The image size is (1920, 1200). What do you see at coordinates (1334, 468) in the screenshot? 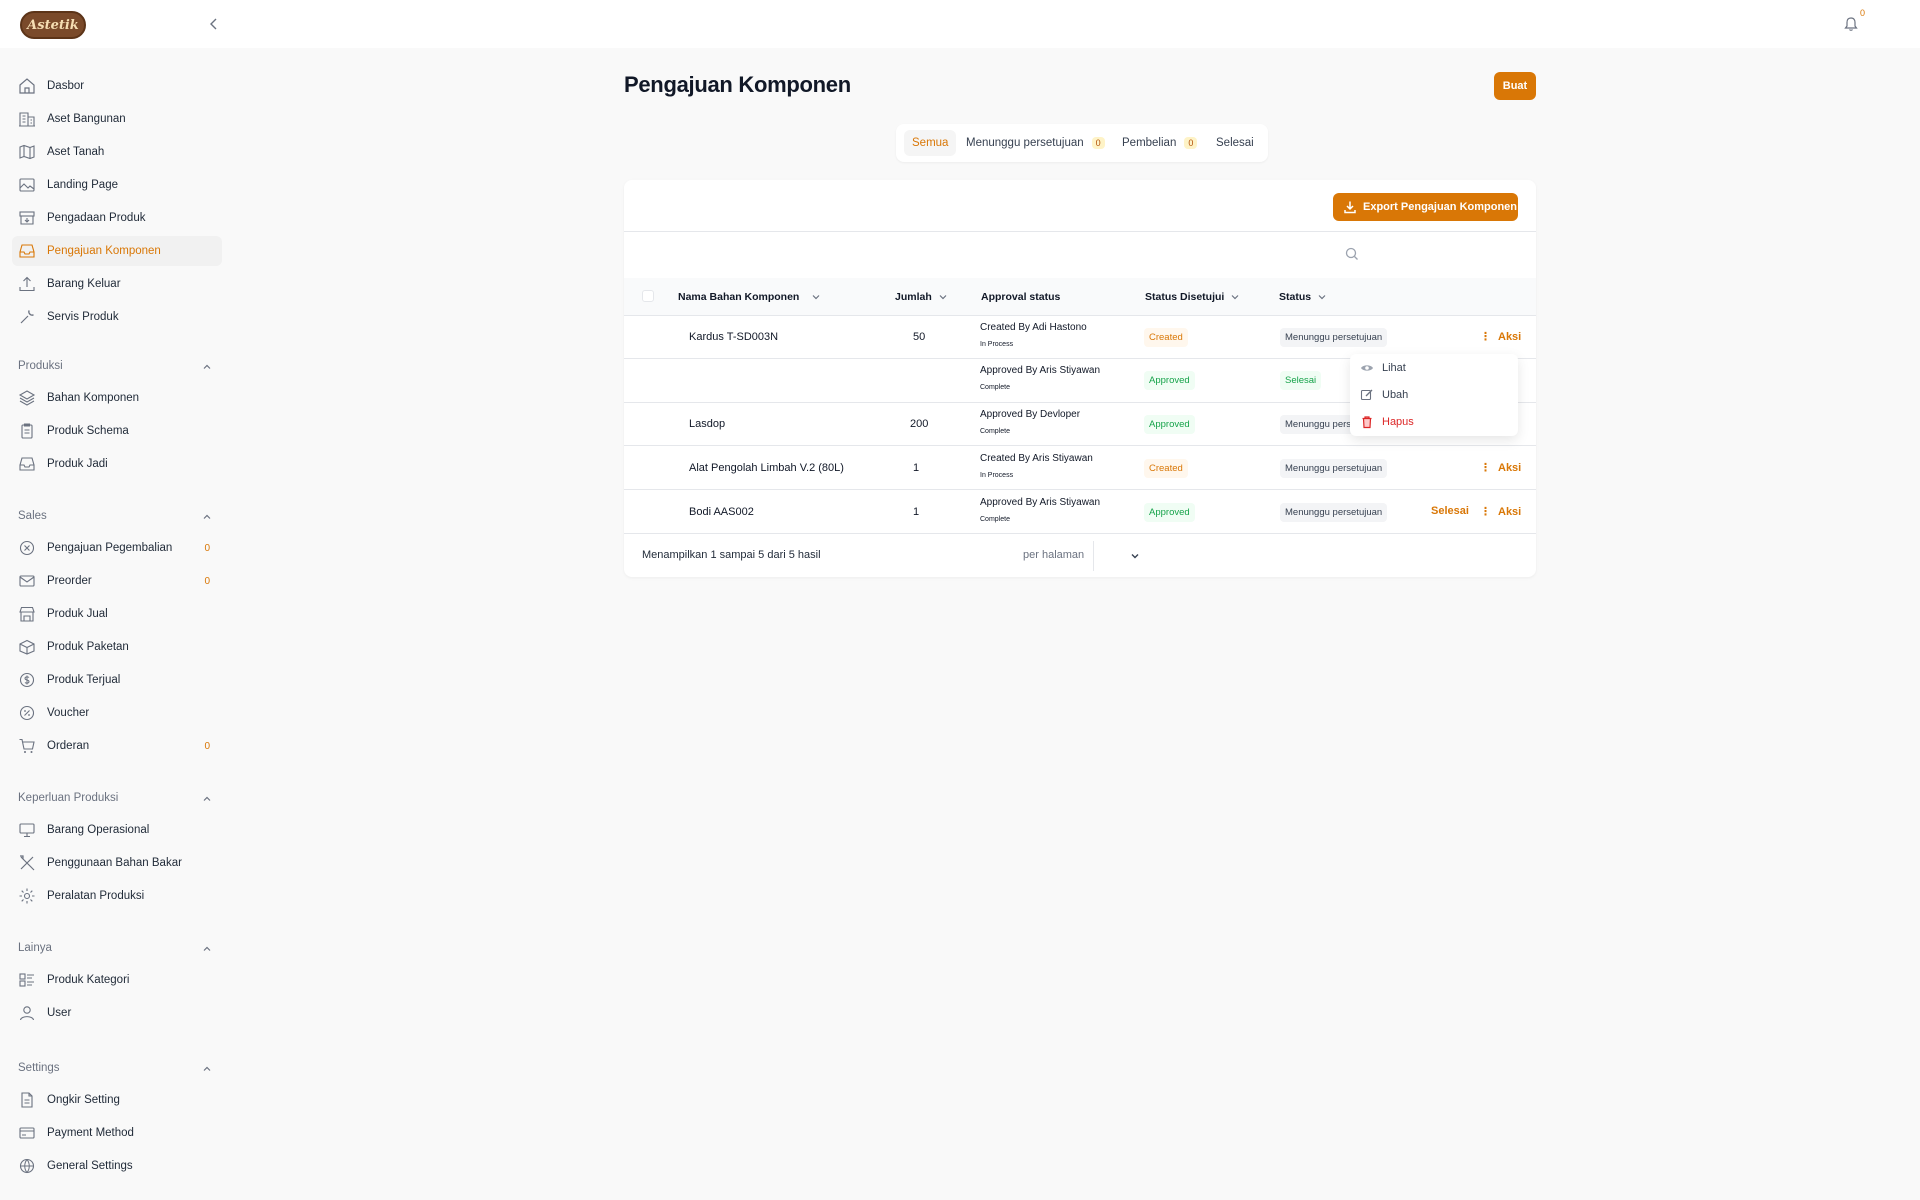
I see `status-badge: Menunggu persetujuan` at bounding box center [1334, 468].